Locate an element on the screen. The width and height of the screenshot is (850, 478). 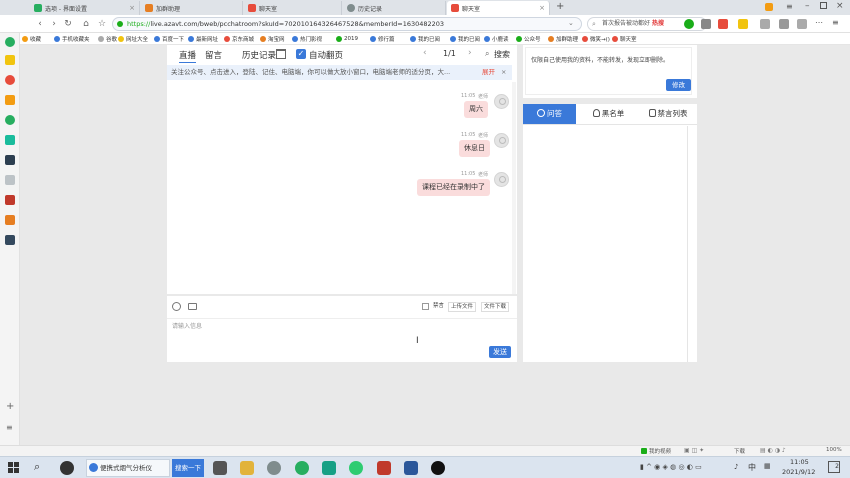
p-app-icon is located at coordinates (10, 140).